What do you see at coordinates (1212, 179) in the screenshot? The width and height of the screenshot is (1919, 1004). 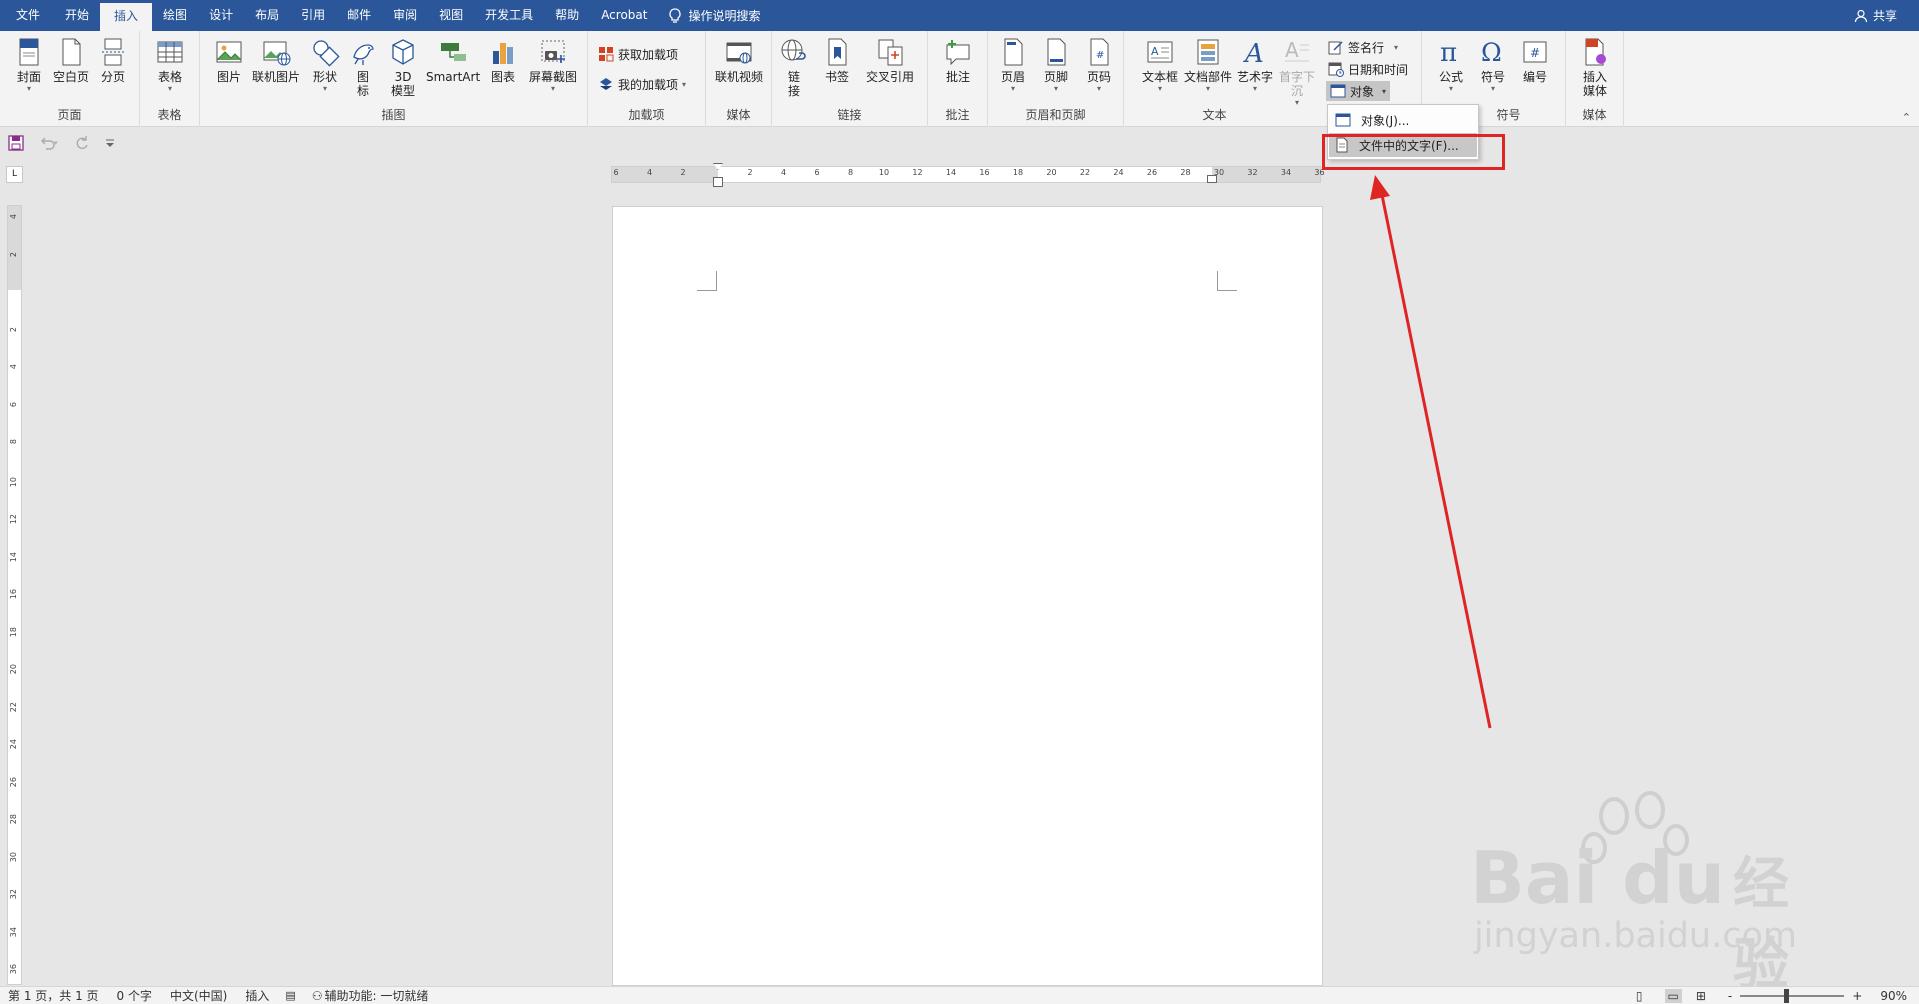 I see `right-indent-marker` at bounding box center [1212, 179].